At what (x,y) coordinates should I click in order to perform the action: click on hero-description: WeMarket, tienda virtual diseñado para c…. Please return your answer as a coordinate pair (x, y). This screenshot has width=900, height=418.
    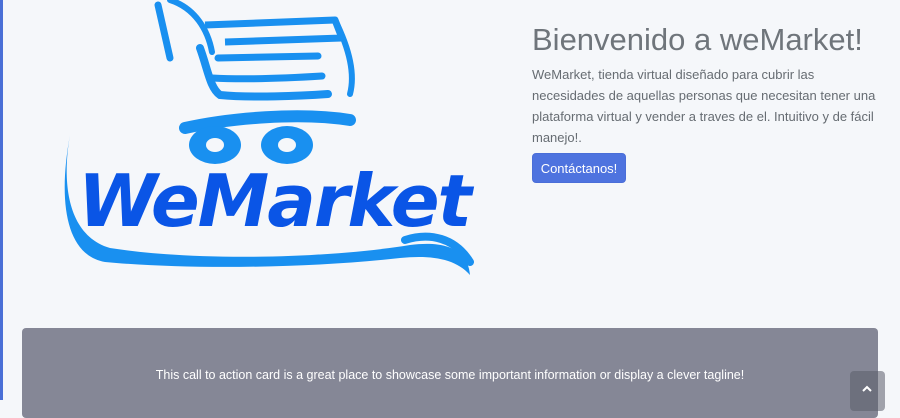
    Looking at the image, I should click on (704, 106).